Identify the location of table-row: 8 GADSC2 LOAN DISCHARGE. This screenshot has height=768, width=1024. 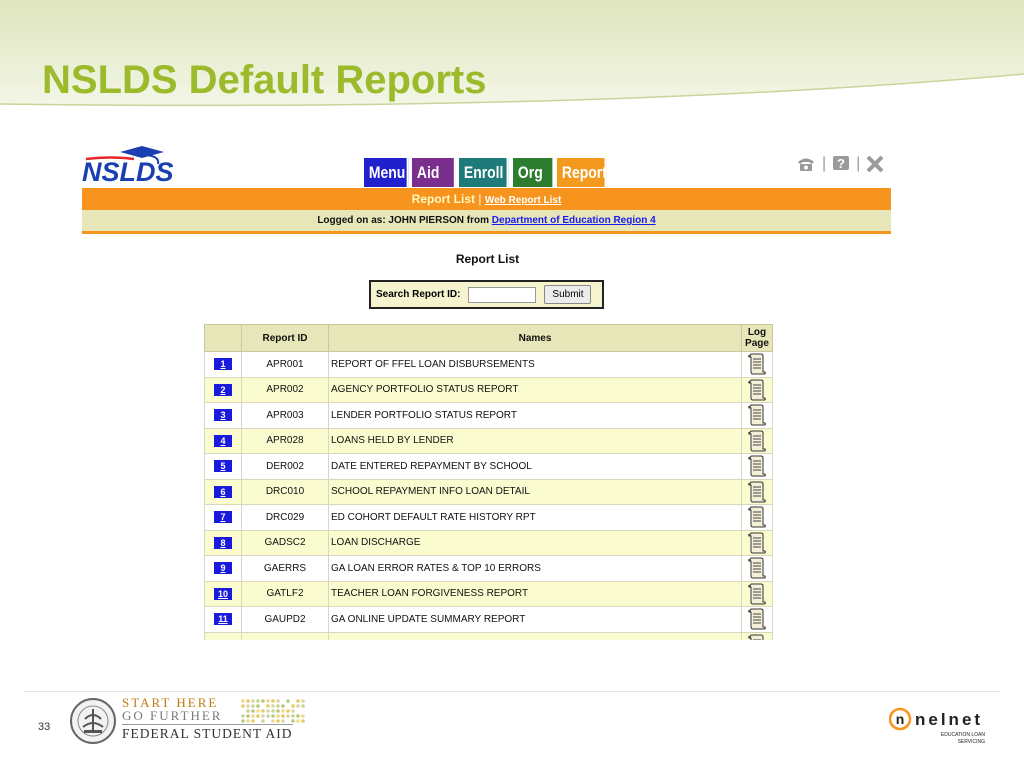
(489, 543).